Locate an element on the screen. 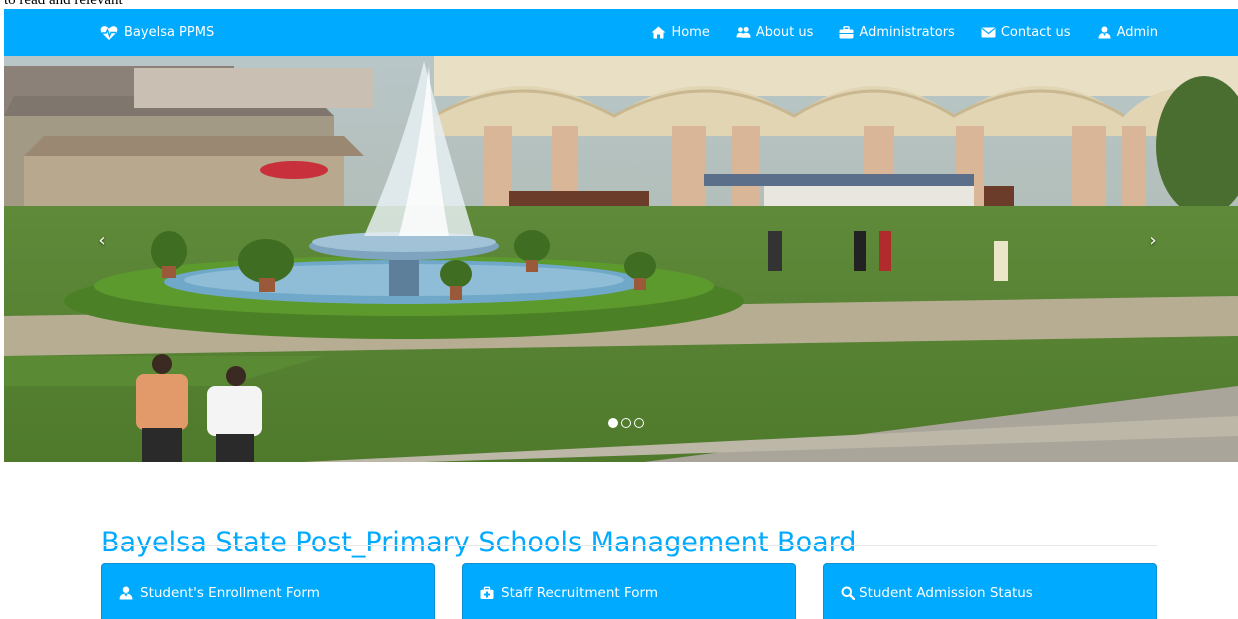 This screenshot has width=1238, height=619. carousel-indicators is located at coordinates (626, 423).